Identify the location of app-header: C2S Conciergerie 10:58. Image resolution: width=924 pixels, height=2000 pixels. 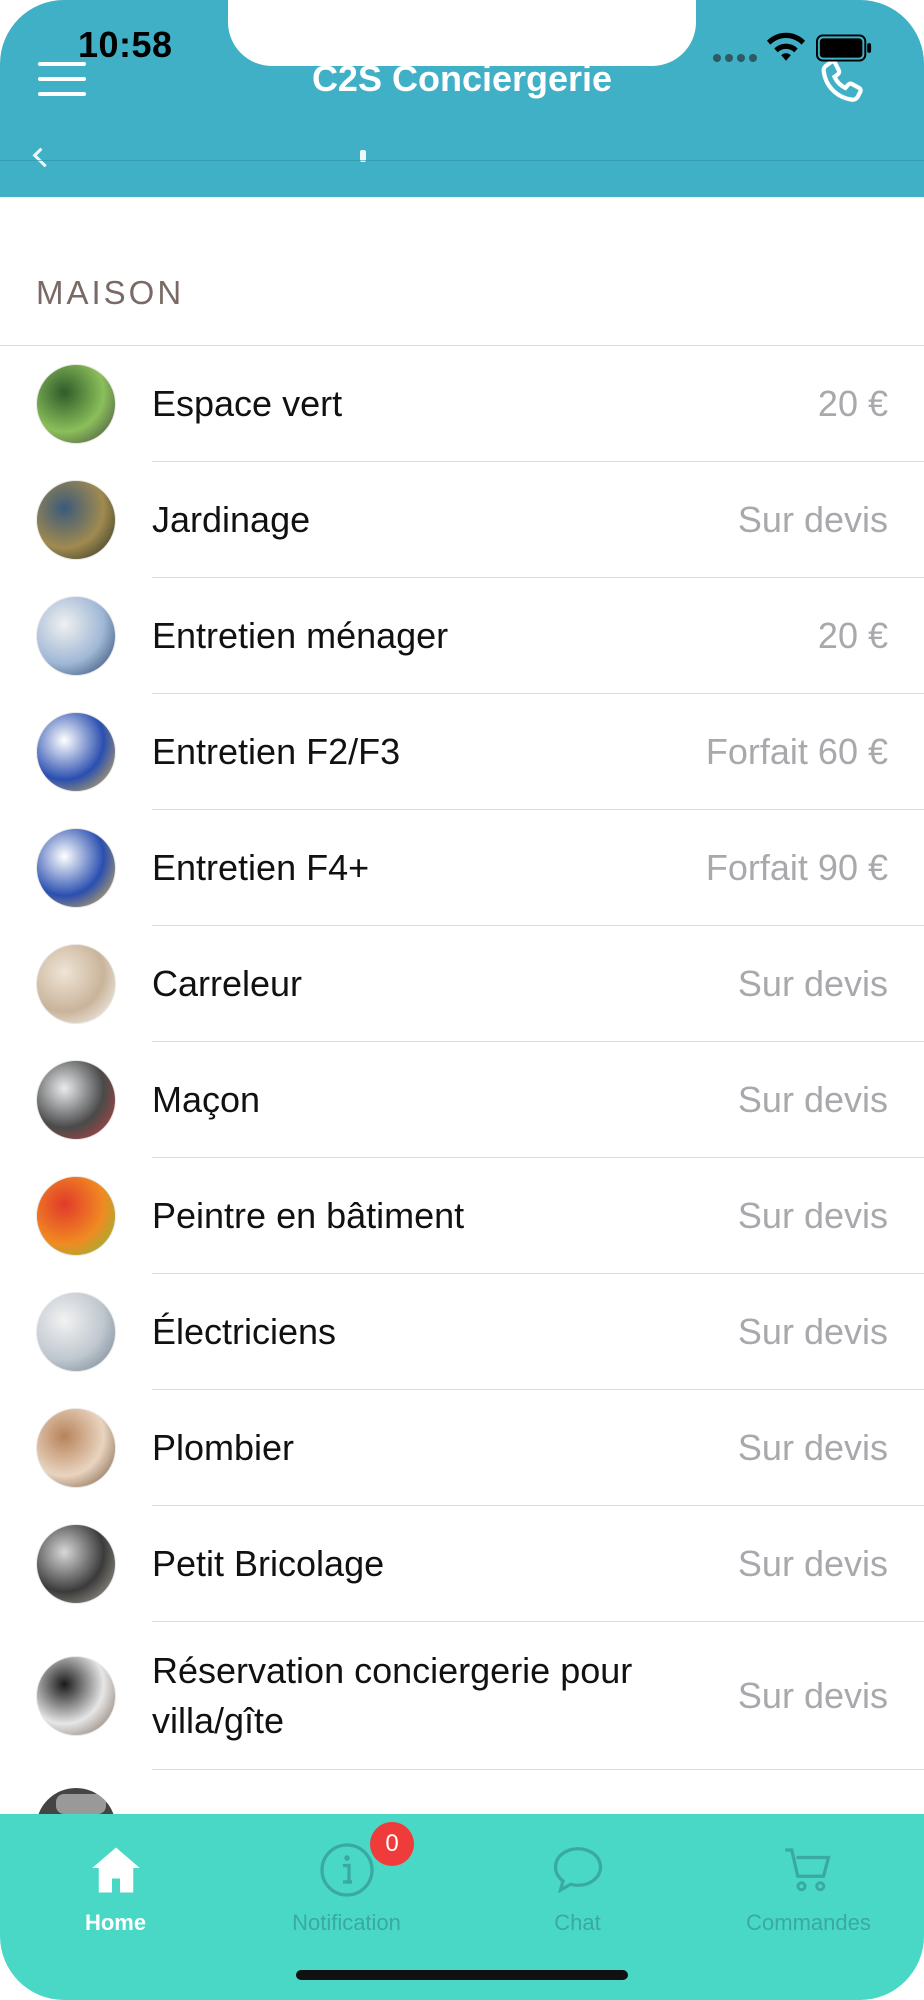
(462, 98).